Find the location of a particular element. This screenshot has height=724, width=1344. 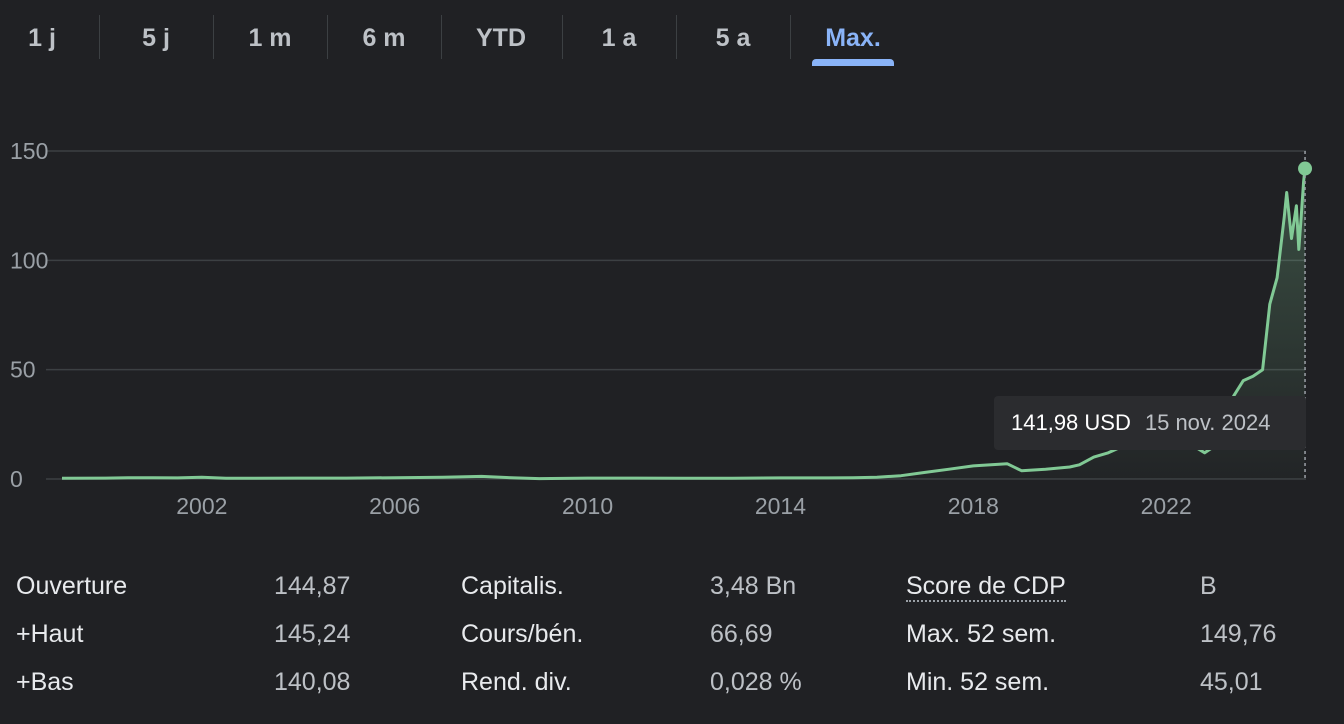

y-tick-label: 0 is located at coordinates (16, 479).